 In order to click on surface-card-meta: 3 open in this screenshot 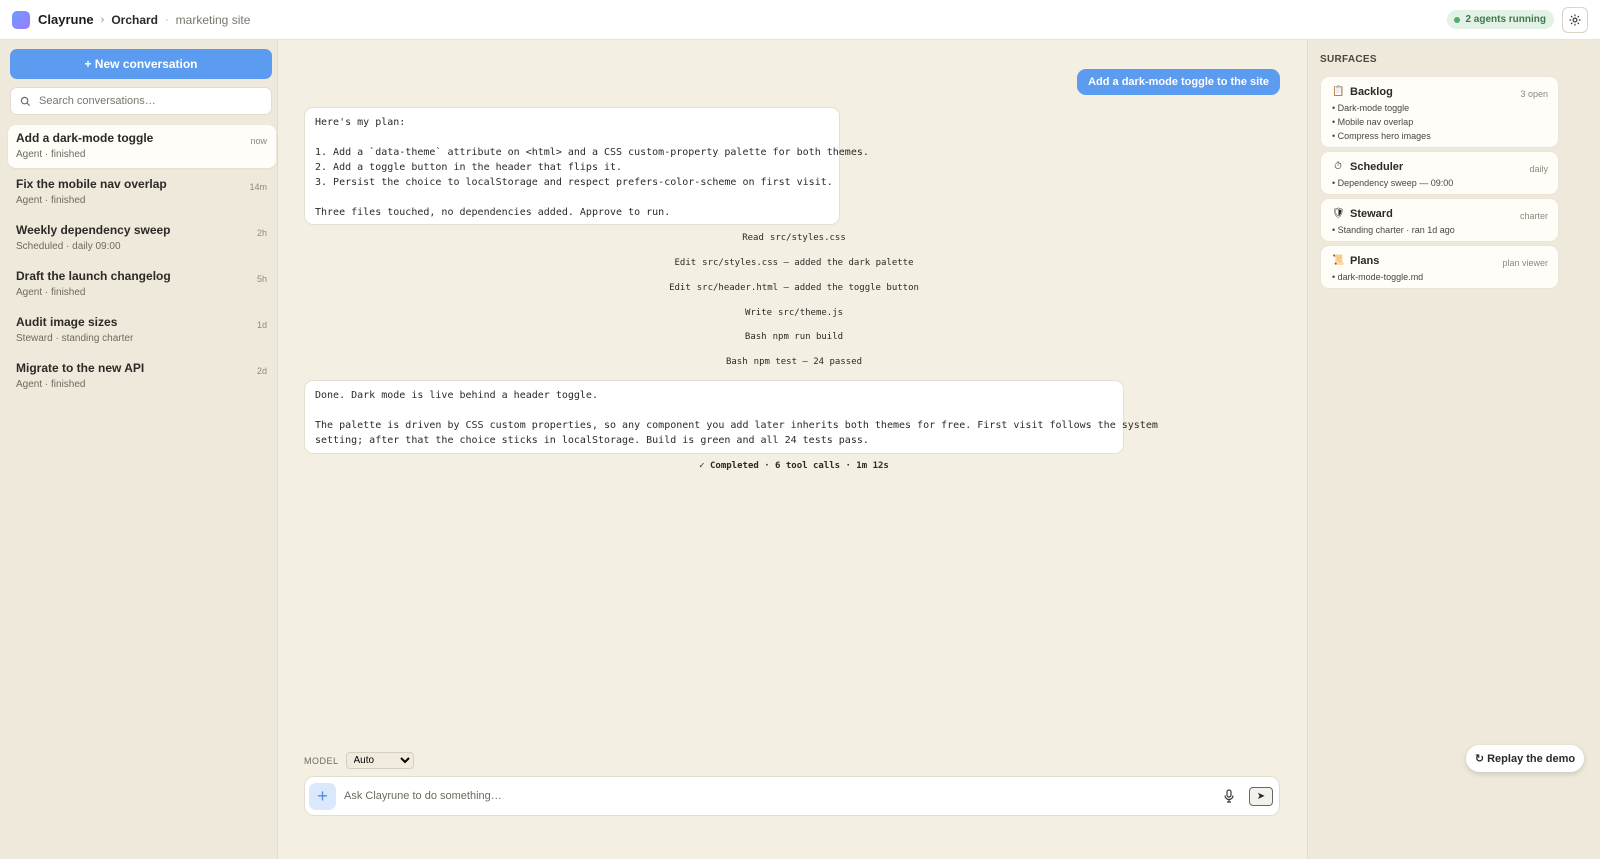, I will do `click(1534, 94)`.